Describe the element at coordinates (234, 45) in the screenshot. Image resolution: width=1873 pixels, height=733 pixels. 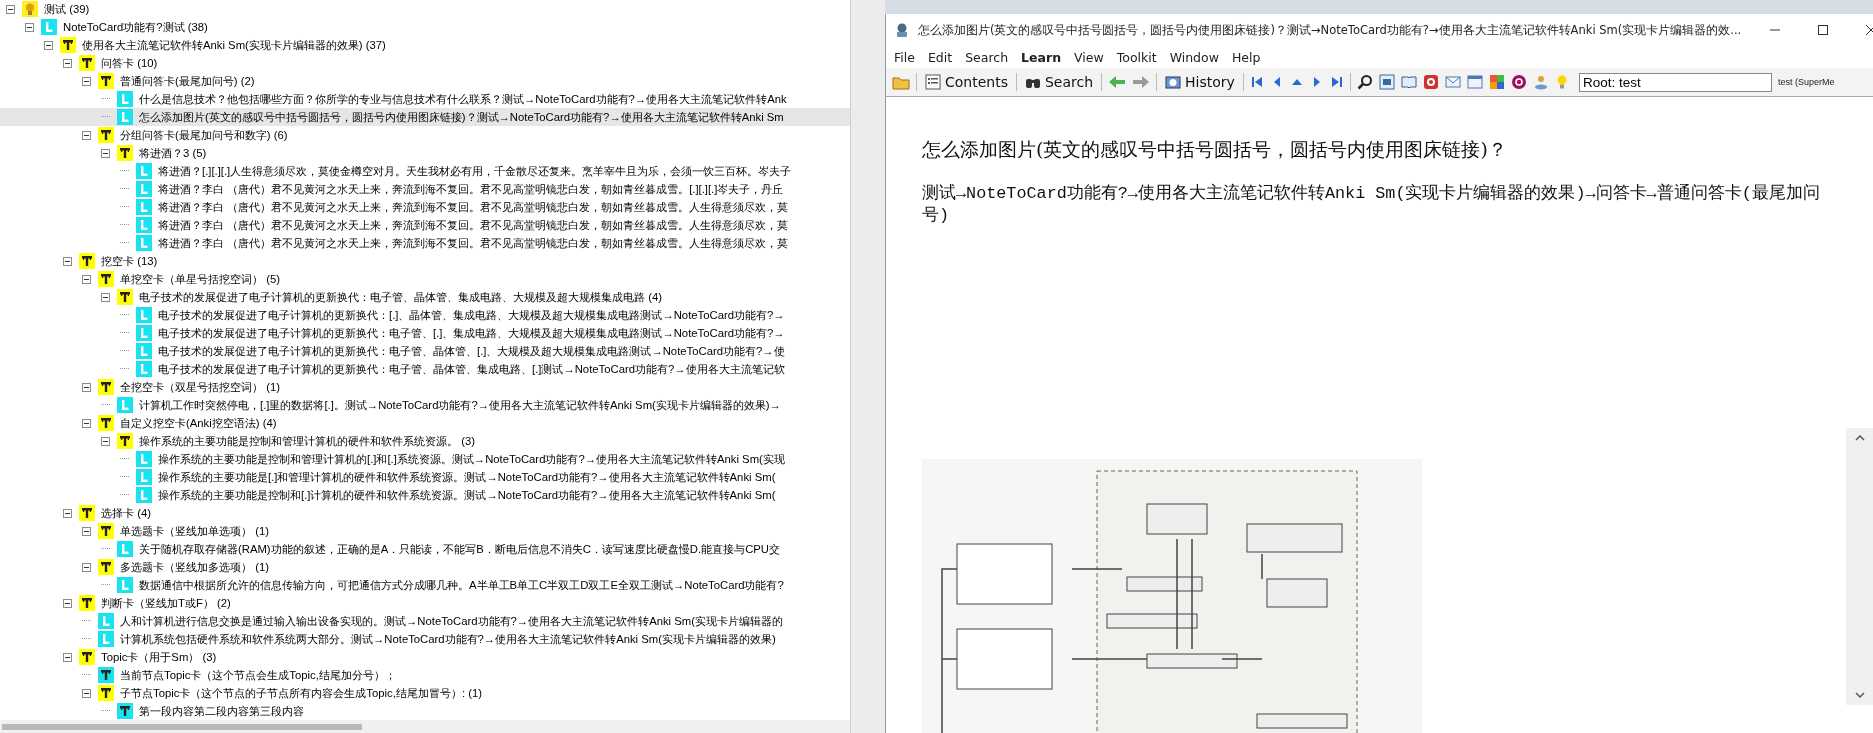
I see `tree-item: 使用各大主流笔记软件转Anki Sm(实现卡片编辑器的效果) (37)` at that location.